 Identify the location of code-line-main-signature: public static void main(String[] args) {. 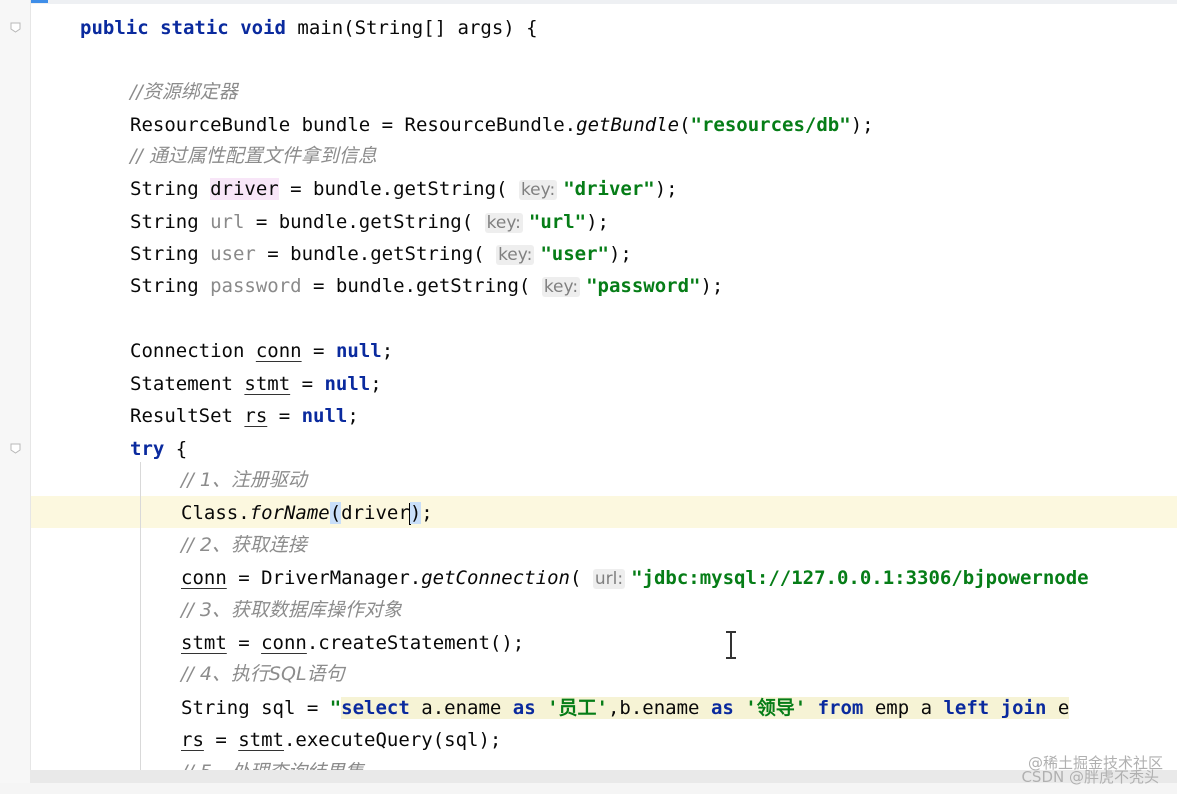
(309, 28).